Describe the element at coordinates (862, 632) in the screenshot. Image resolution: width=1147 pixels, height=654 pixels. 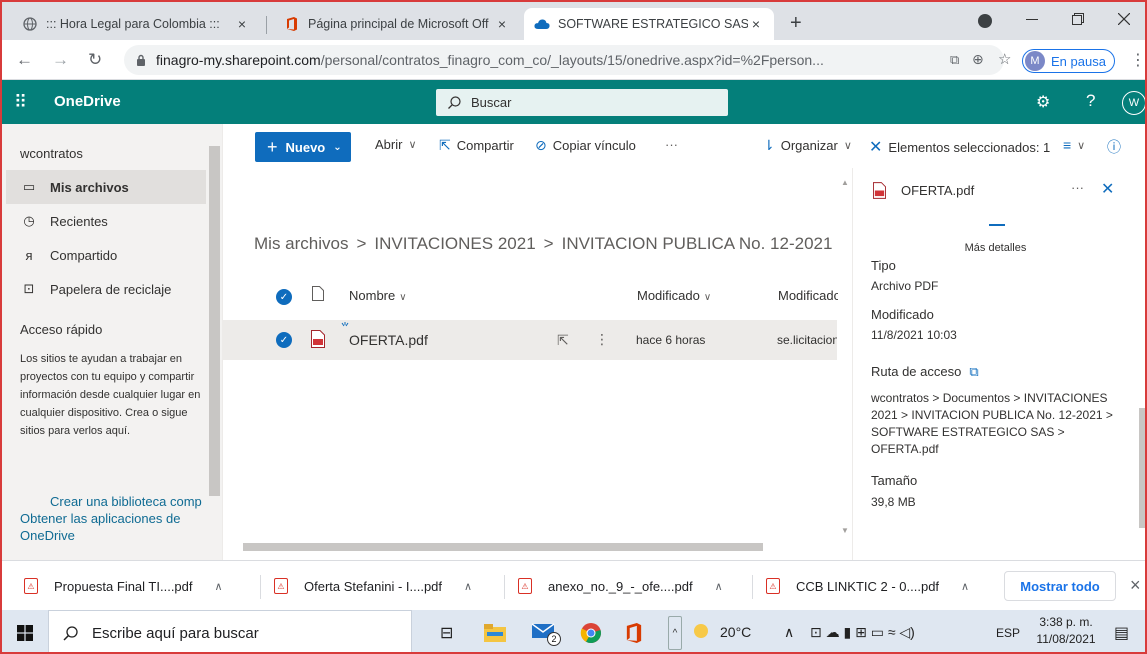
I see `tray-icons: ⊡ ☁ ▮ ⊞ ▭ ≈ ◁)` at that location.